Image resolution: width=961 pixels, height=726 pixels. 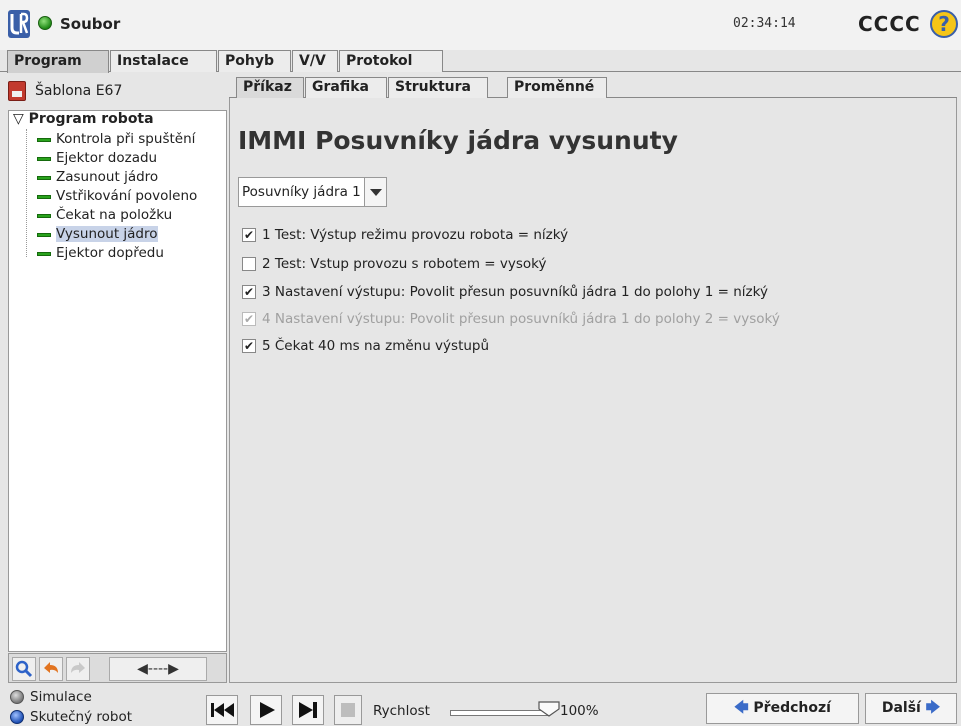 I want to click on stop-button, so click(x=348, y=710).